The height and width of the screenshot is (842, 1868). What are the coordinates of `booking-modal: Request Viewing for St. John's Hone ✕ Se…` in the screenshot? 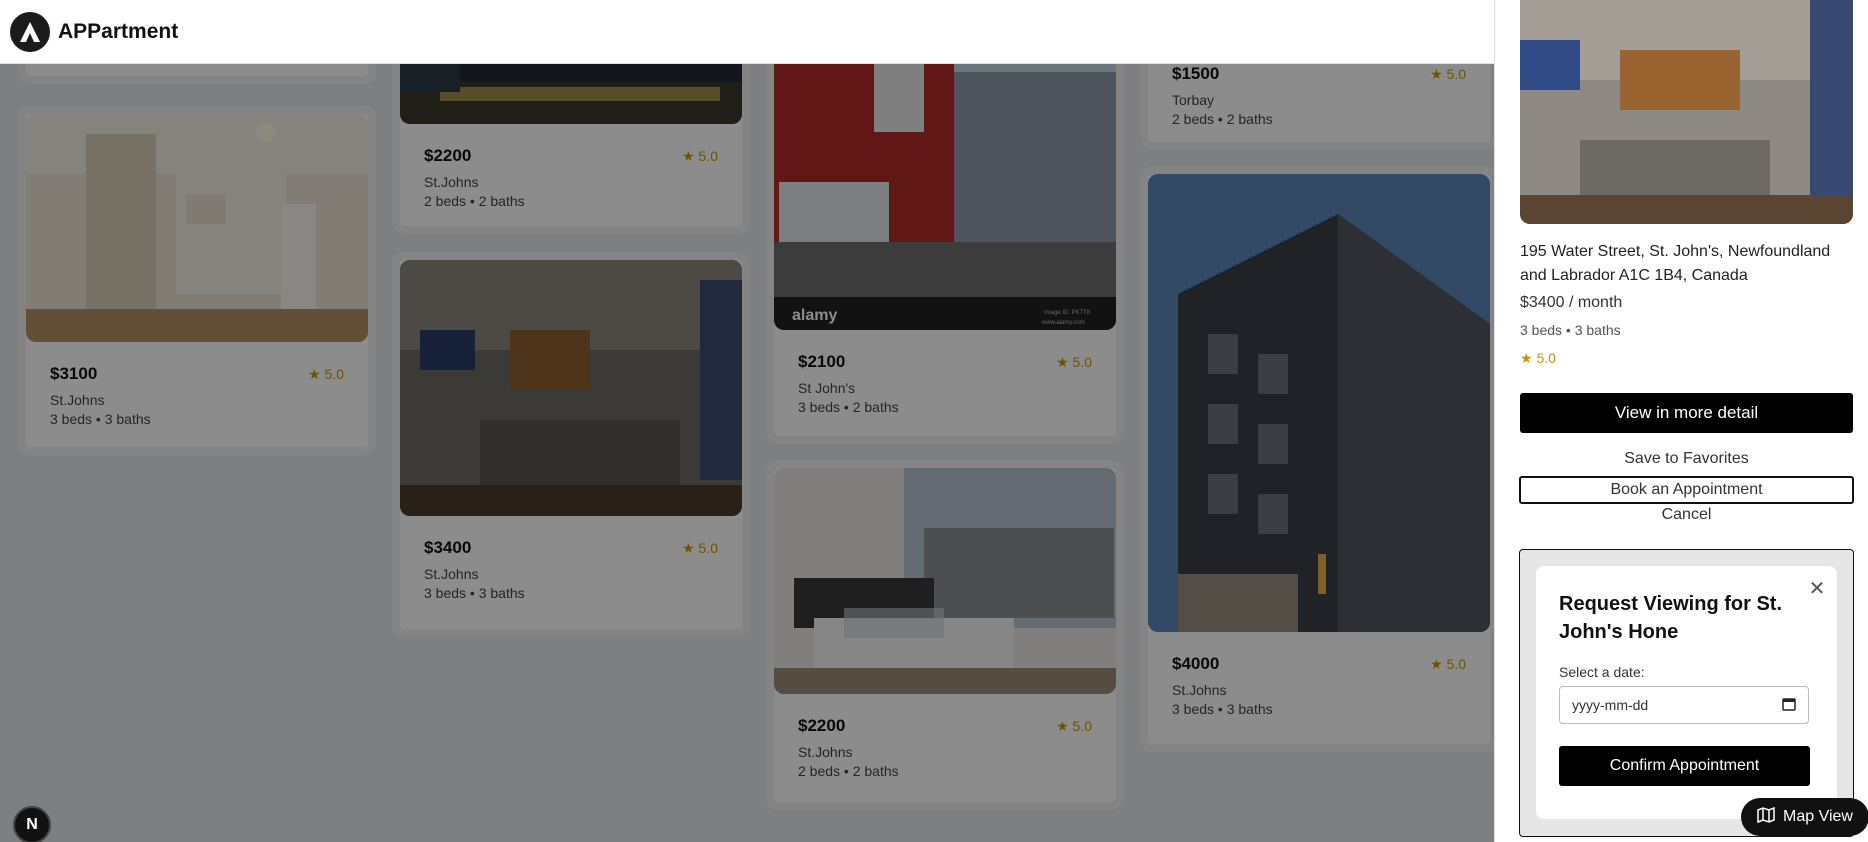 It's located at (1686, 692).